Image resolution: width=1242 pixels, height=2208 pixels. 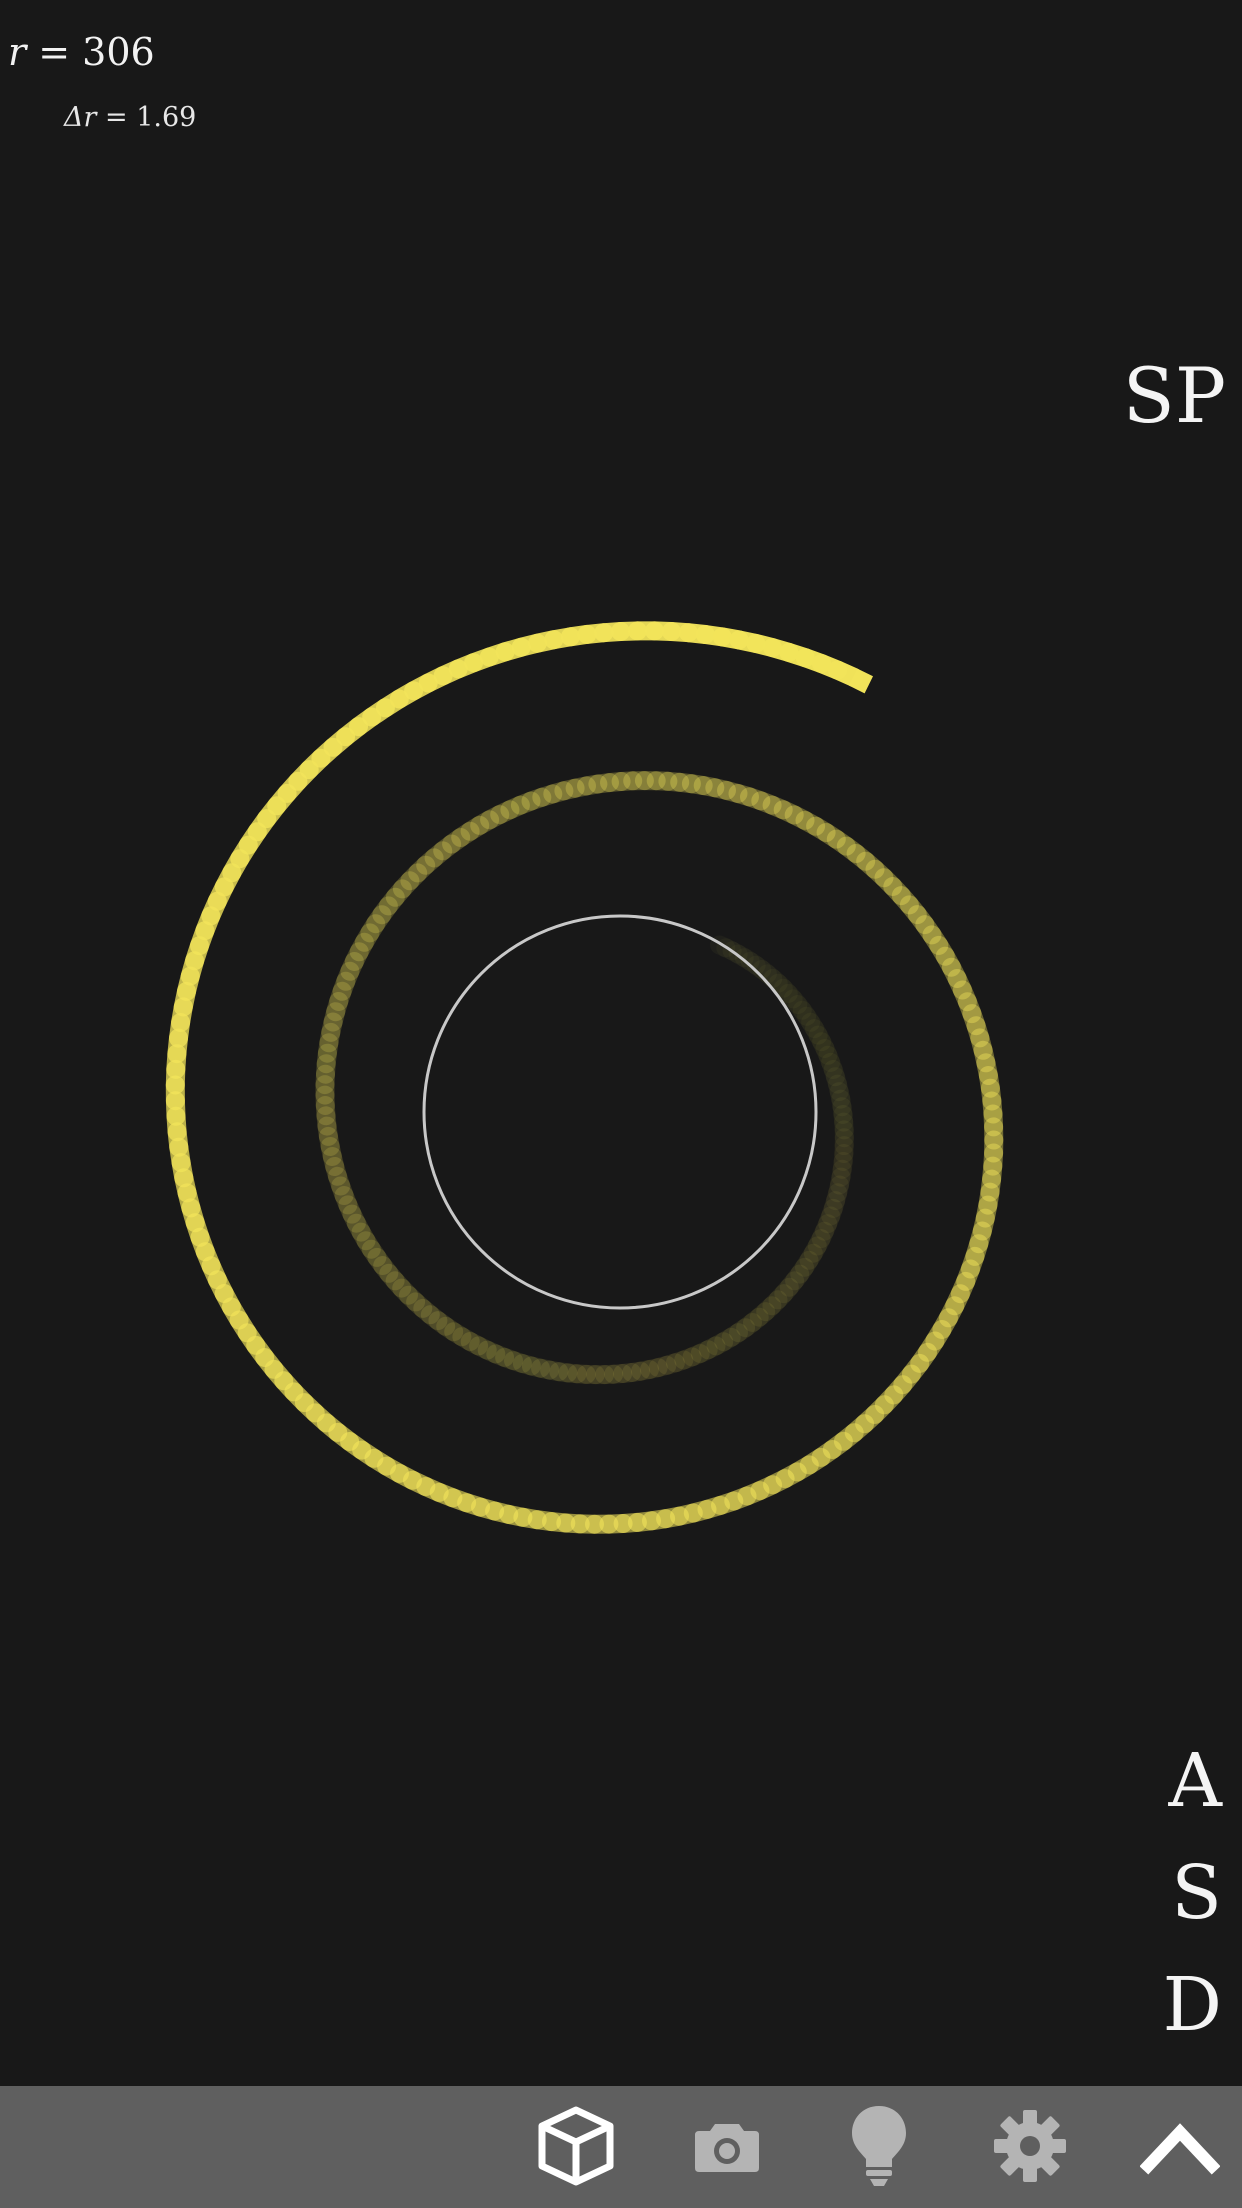 What do you see at coordinates (80, 117) in the screenshot?
I see `delta-radius-label: Δr` at bounding box center [80, 117].